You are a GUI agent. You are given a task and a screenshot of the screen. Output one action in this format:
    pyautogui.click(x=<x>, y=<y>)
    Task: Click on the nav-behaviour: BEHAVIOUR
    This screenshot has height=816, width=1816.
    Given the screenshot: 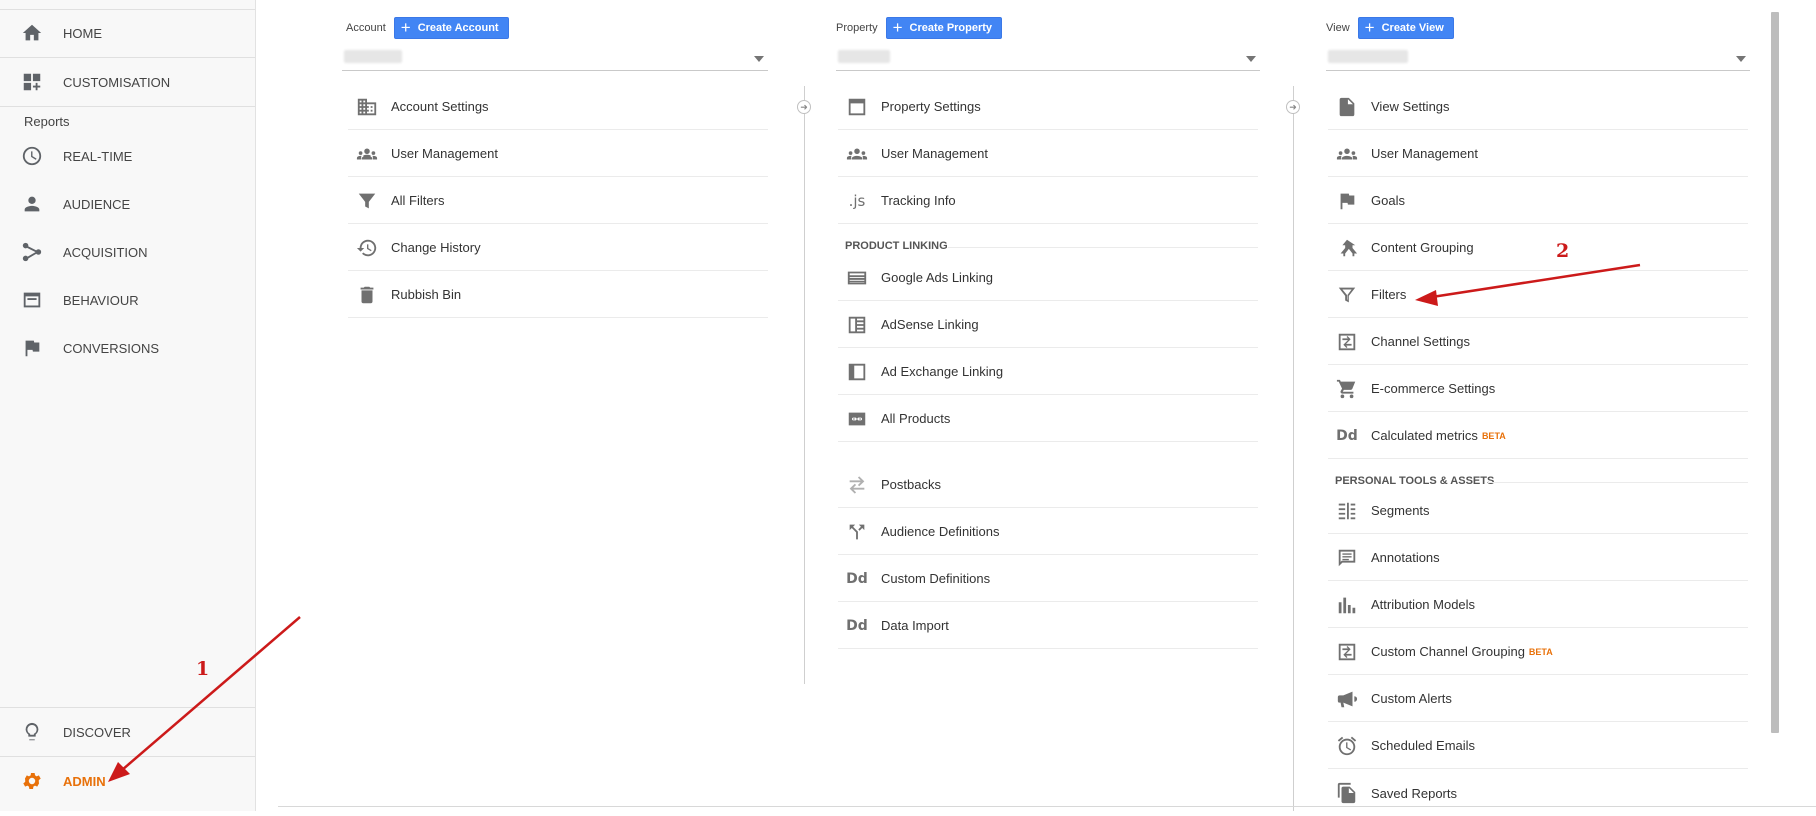 What is the action you would take?
    pyautogui.click(x=127, y=300)
    